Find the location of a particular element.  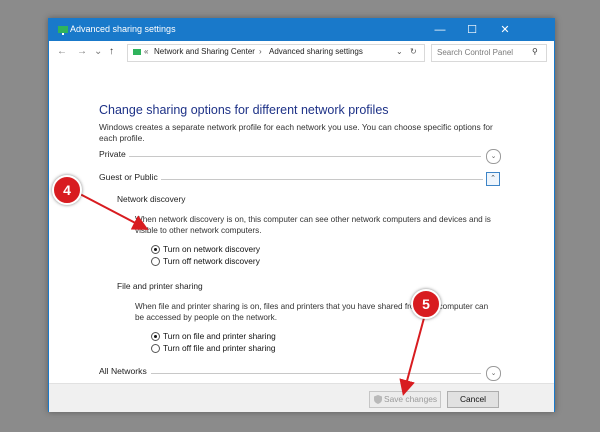

breadcrumb-network-center: Network and Sharing Center is located at coordinates (204, 51).